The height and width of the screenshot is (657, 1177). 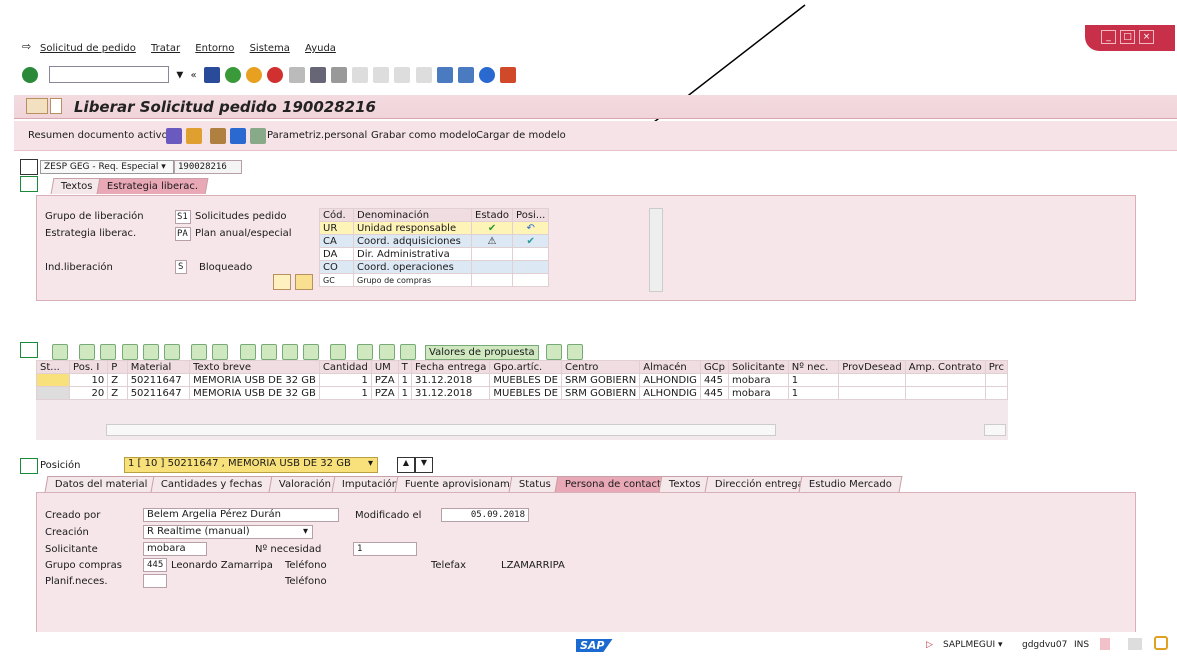 What do you see at coordinates (26, 46) in the screenshot?
I see `menu-icon: ⇨` at bounding box center [26, 46].